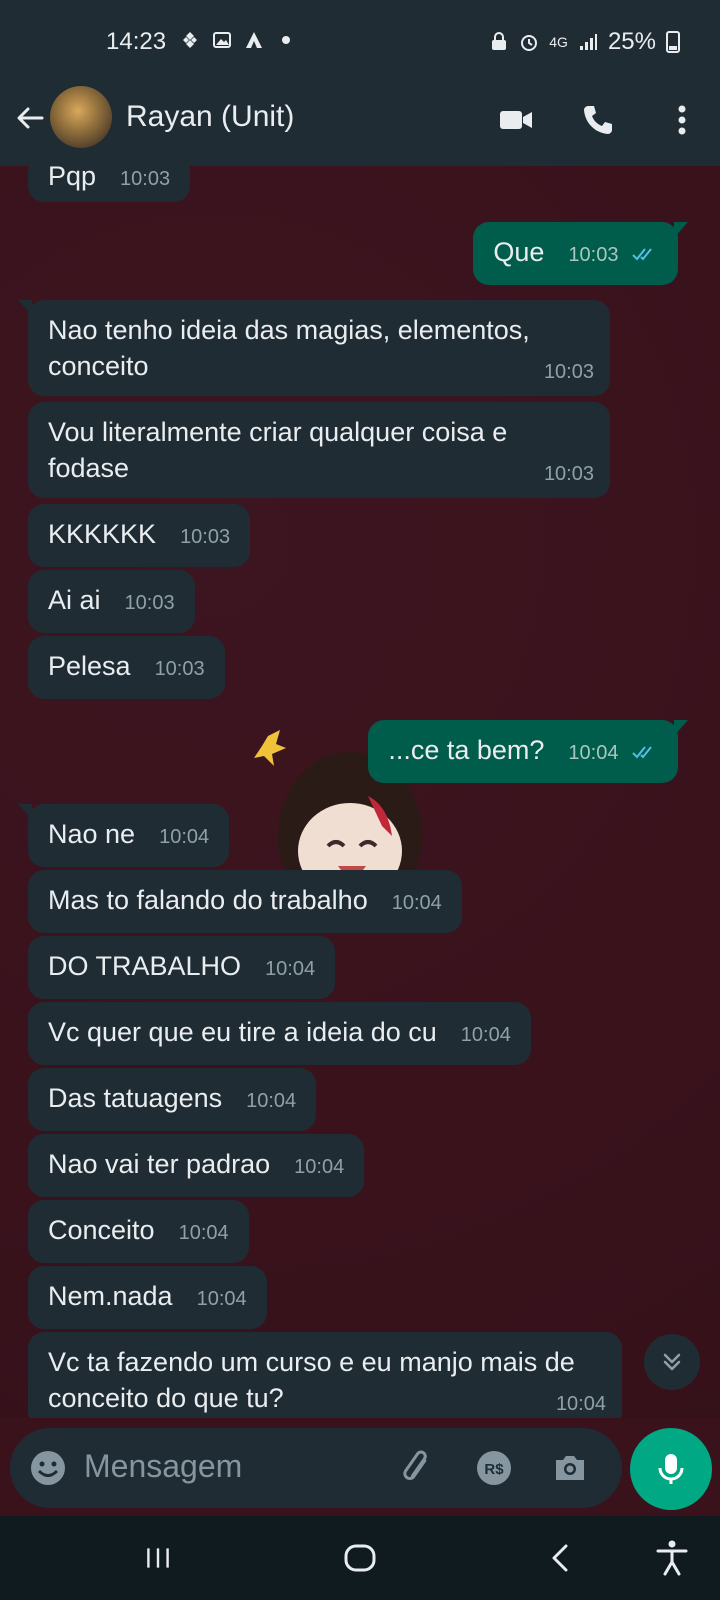  I want to click on lock-icon, so click(499, 41).